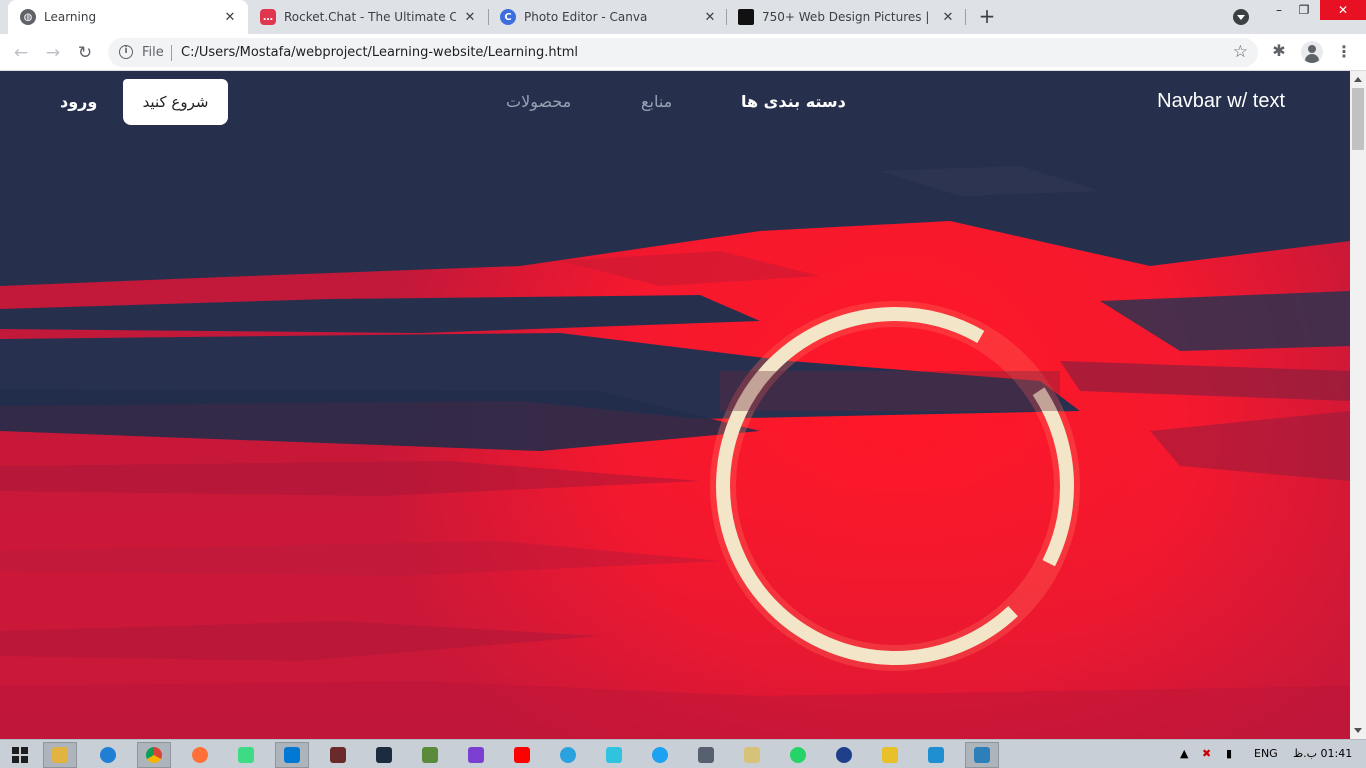 This screenshot has width=1366, height=768. I want to click on sync-icon, so click(936, 755).